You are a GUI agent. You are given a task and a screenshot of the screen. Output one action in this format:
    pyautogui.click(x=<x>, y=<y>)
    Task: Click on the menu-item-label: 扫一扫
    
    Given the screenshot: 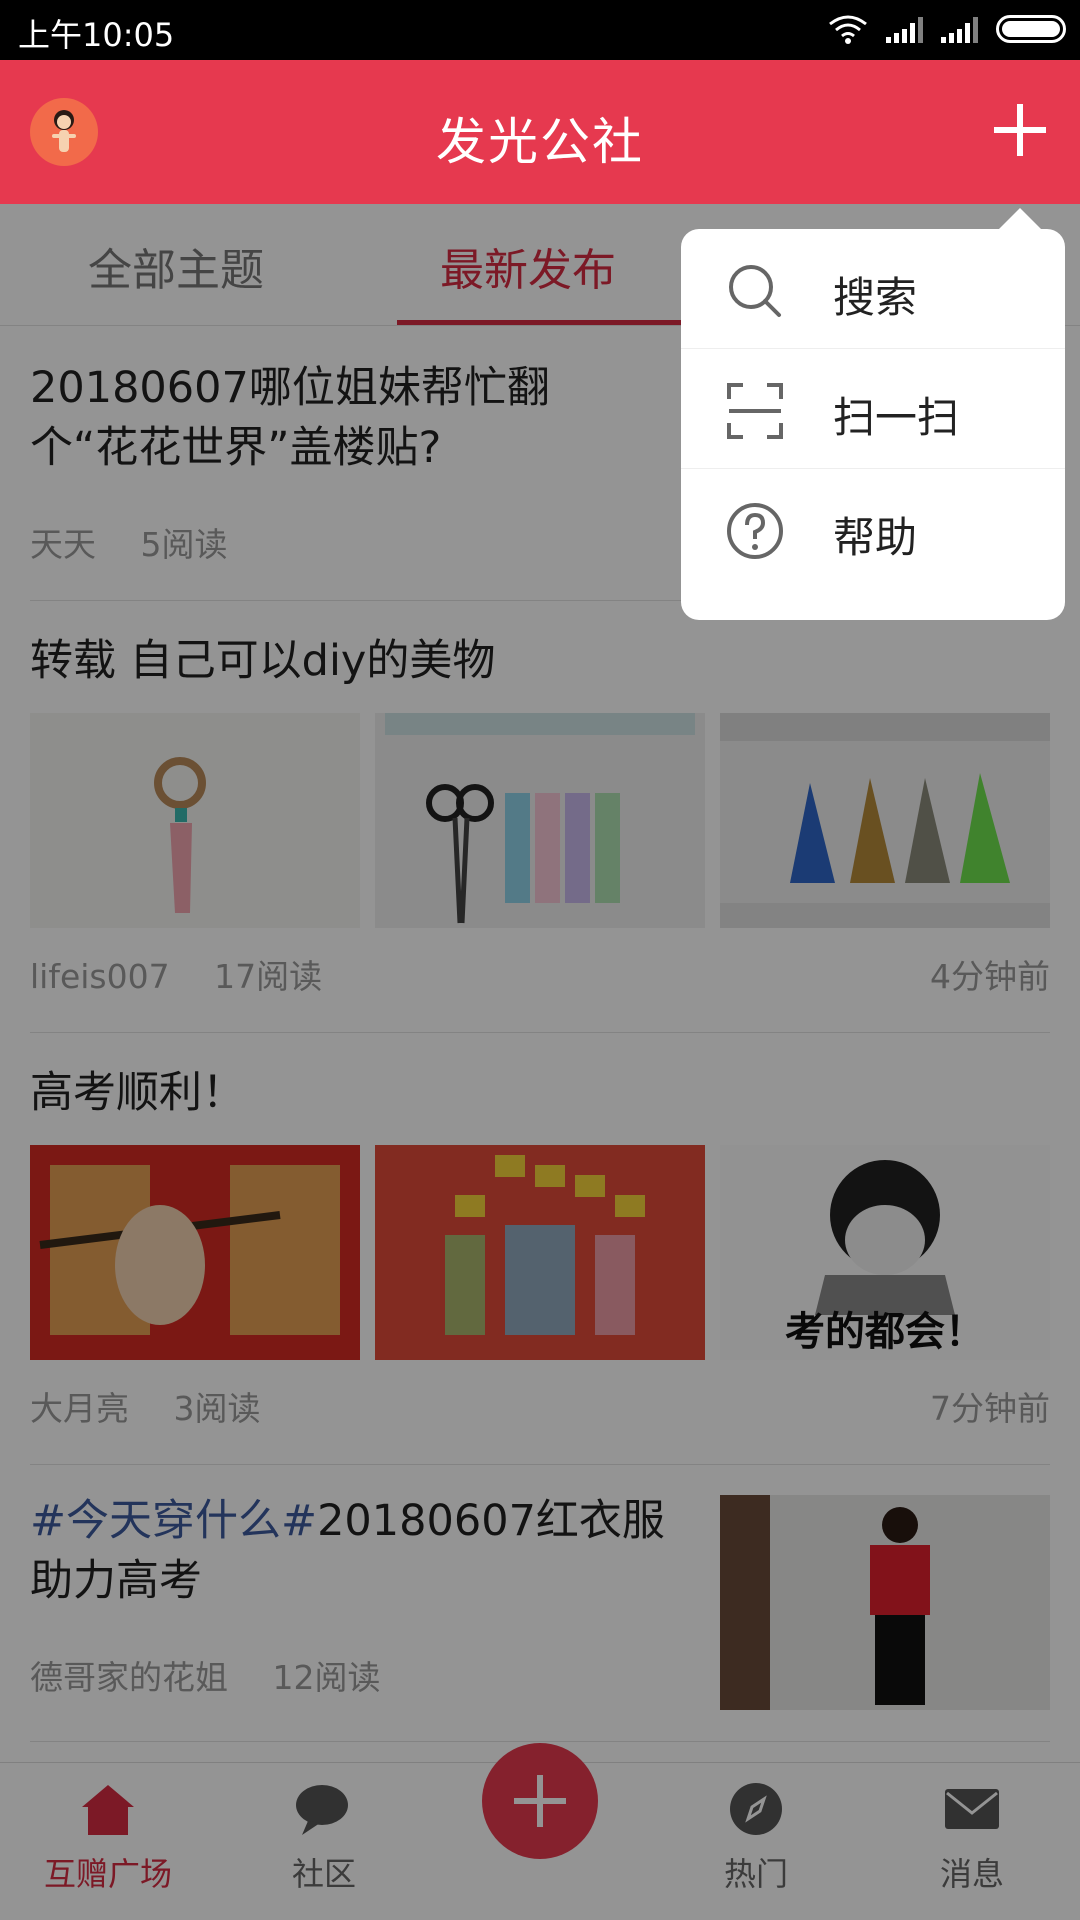 What is the action you would take?
    pyautogui.click(x=896, y=417)
    